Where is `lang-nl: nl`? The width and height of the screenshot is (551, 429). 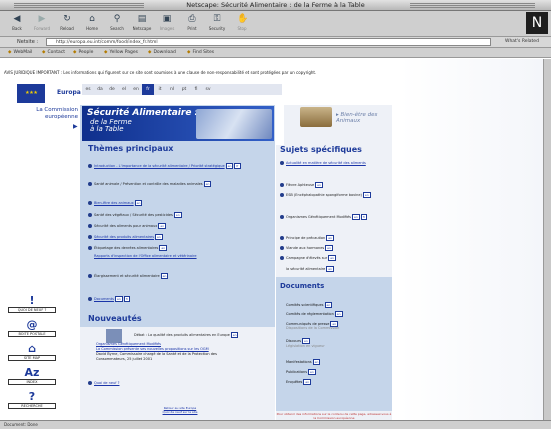 lang-nl: nl is located at coordinates (172, 89).